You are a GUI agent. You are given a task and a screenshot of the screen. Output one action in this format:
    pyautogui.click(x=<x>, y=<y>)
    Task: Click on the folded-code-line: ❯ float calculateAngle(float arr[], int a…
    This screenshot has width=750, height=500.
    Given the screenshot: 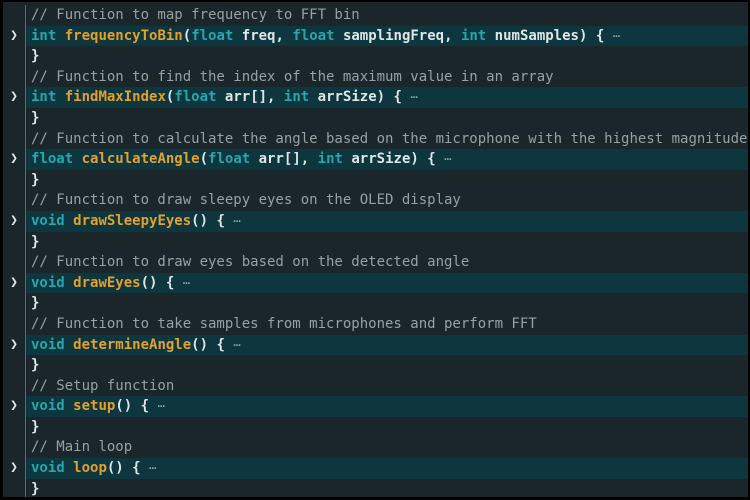 What is the action you would take?
    pyautogui.click(x=375, y=159)
    